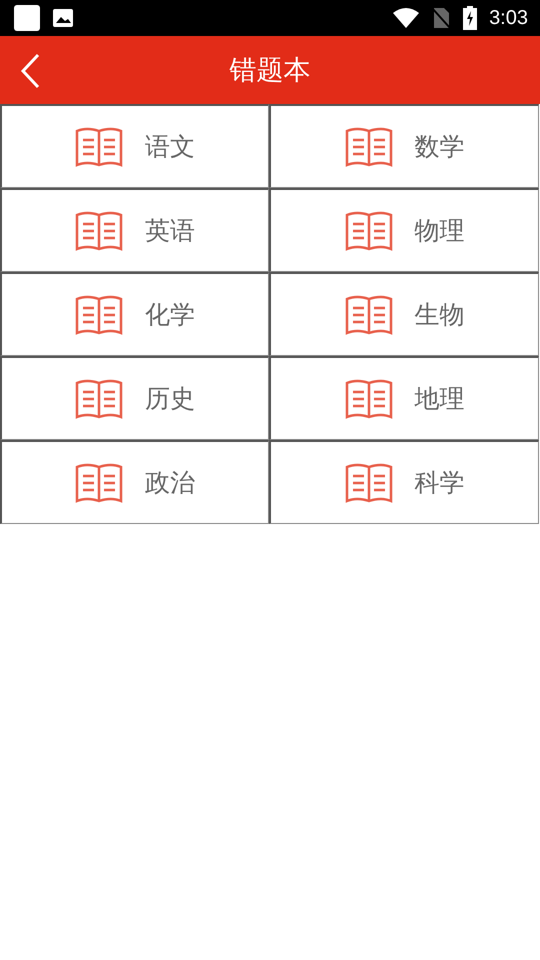 The width and height of the screenshot is (540, 960). What do you see at coordinates (404, 146) in the screenshot?
I see `subject-tile: 数学` at bounding box center [404, 146].